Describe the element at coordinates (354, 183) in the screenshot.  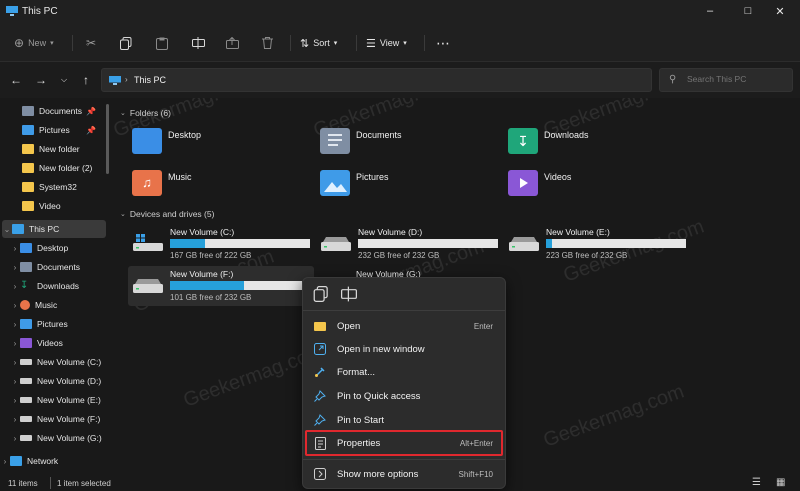
I see `folder-pictures: Pictures` at that location.